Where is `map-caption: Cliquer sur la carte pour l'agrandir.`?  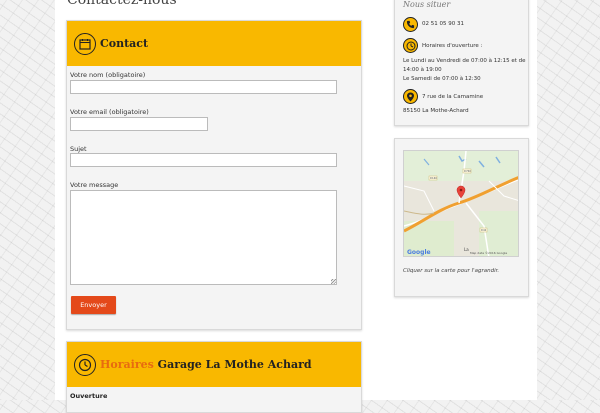
map-caption: Cliquer sur la carte pour l'agrandir. is located at coordinates (451, 271).